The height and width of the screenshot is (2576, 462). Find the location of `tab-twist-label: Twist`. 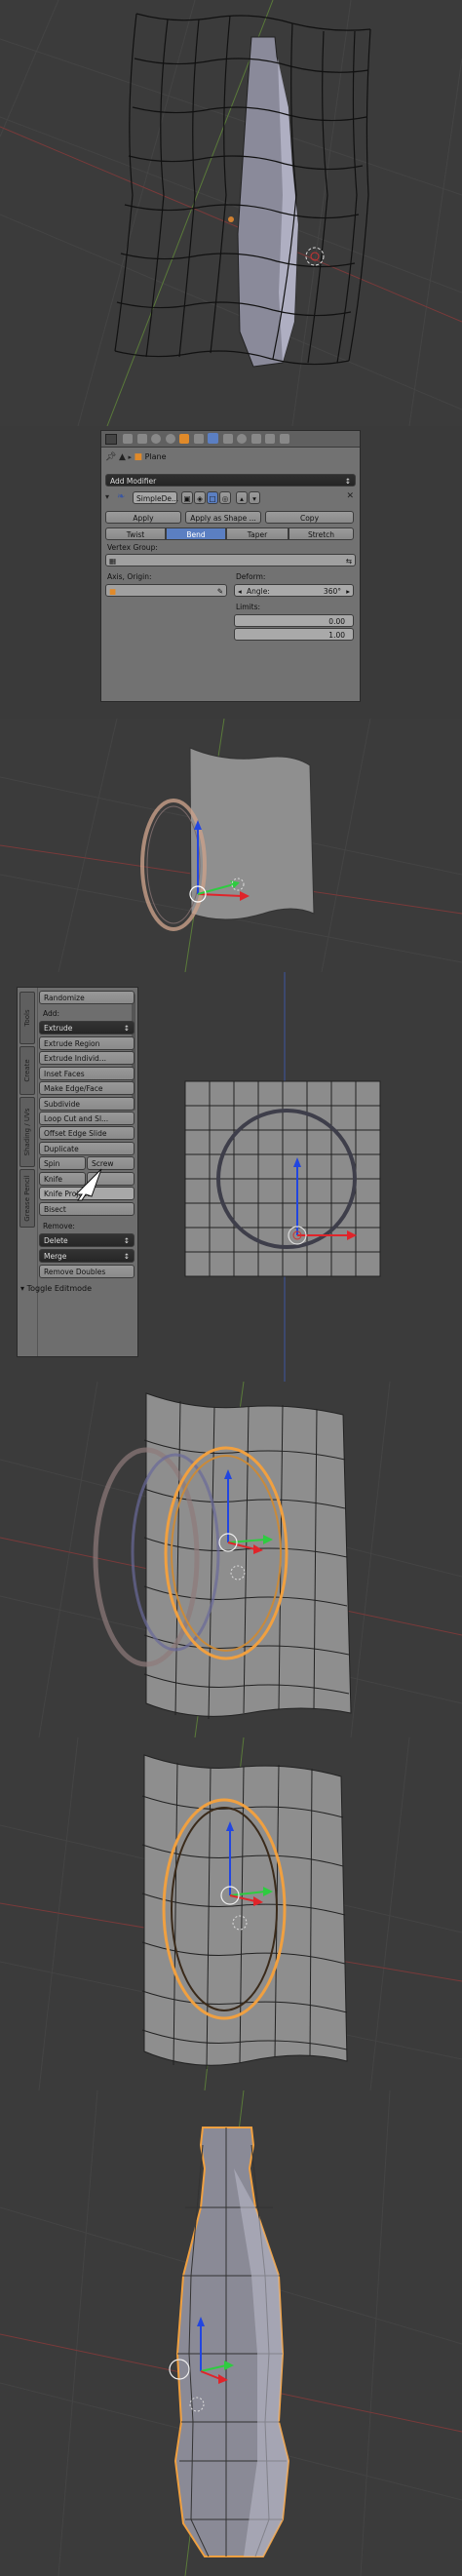

tab-twist-label: Twist is located at coordinates (135, 534).